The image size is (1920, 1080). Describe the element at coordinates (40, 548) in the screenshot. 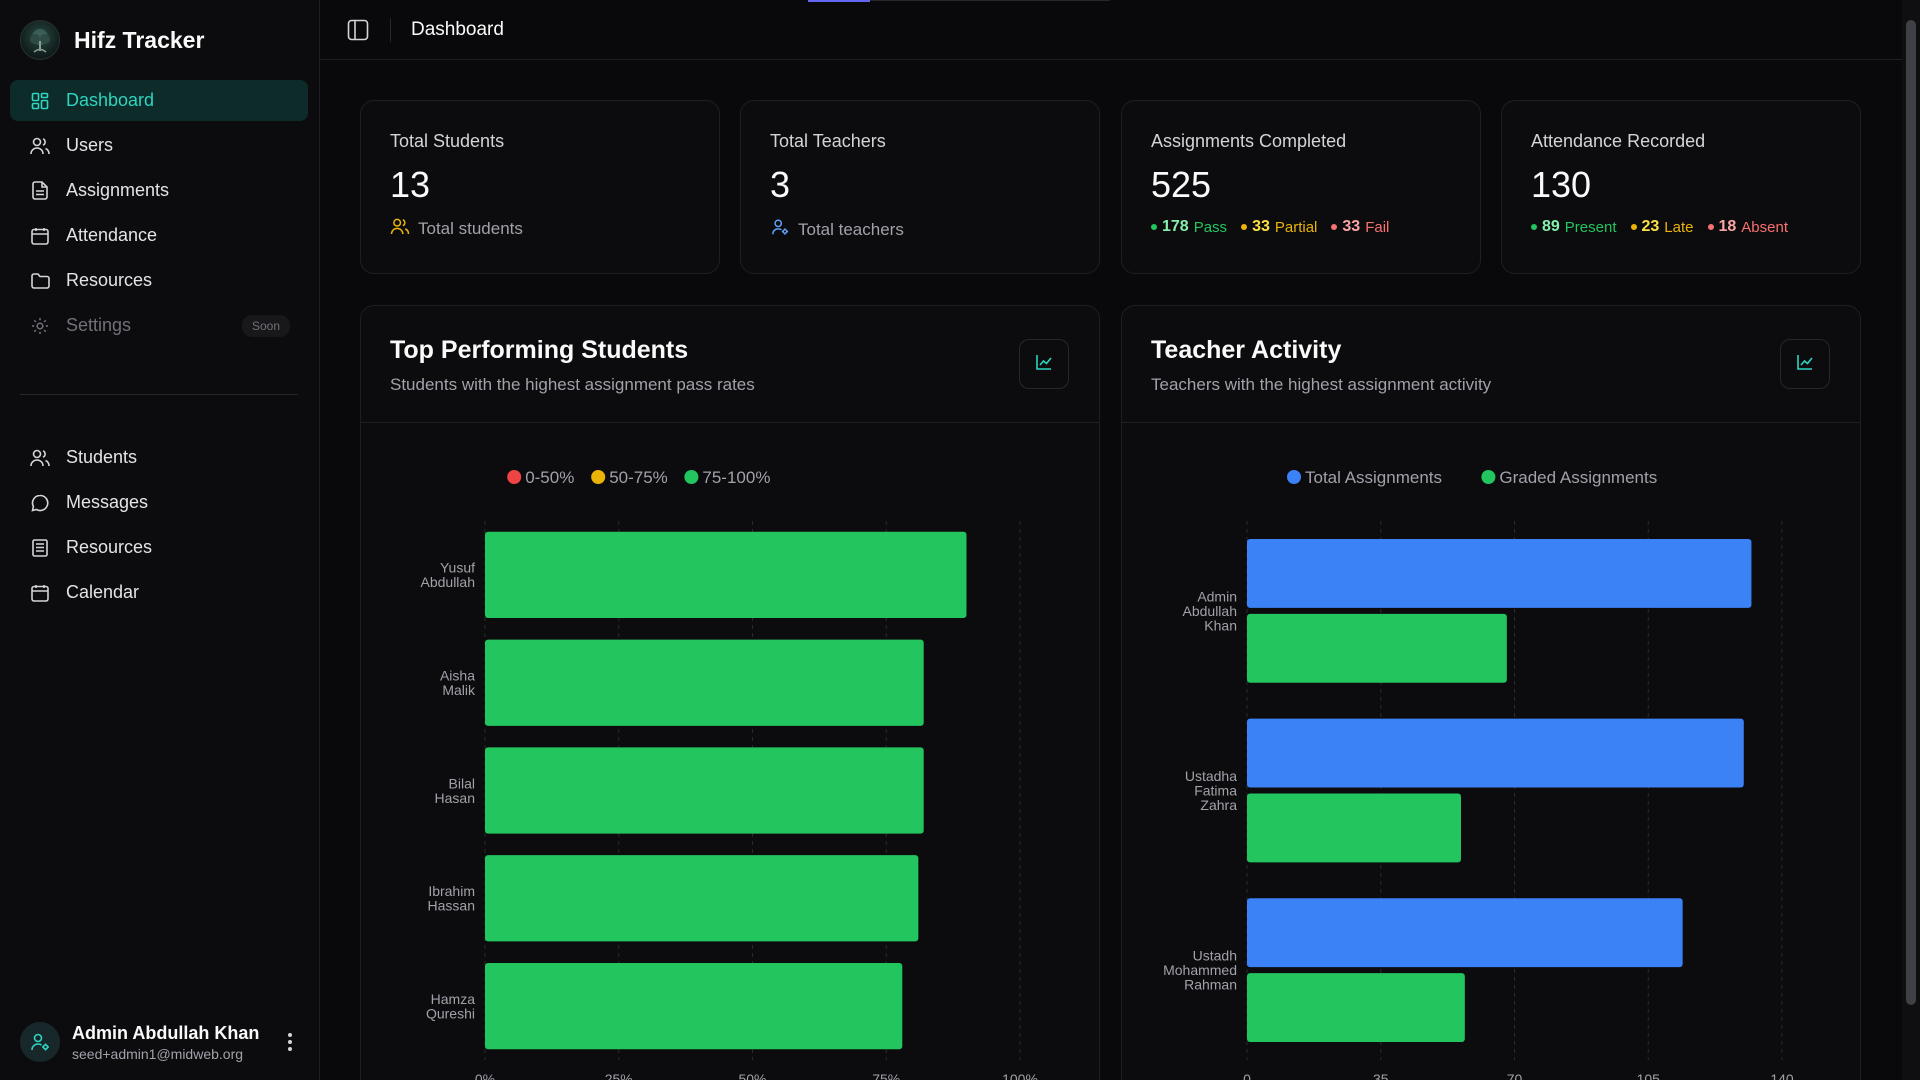

I see `book-icon` at that location.